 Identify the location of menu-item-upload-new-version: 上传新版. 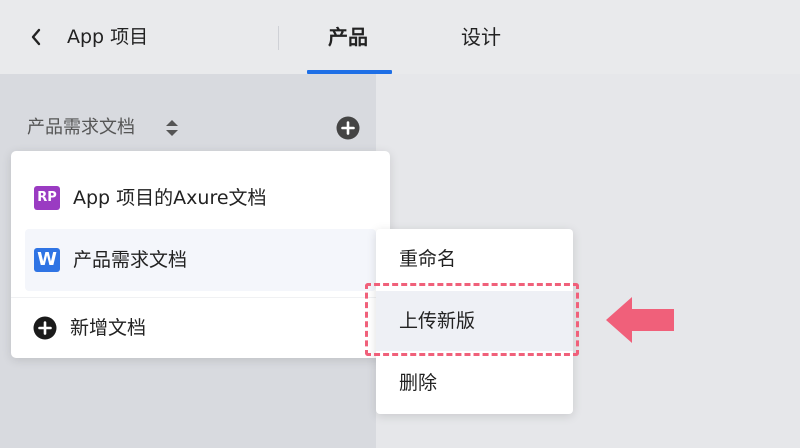
(474, 321).